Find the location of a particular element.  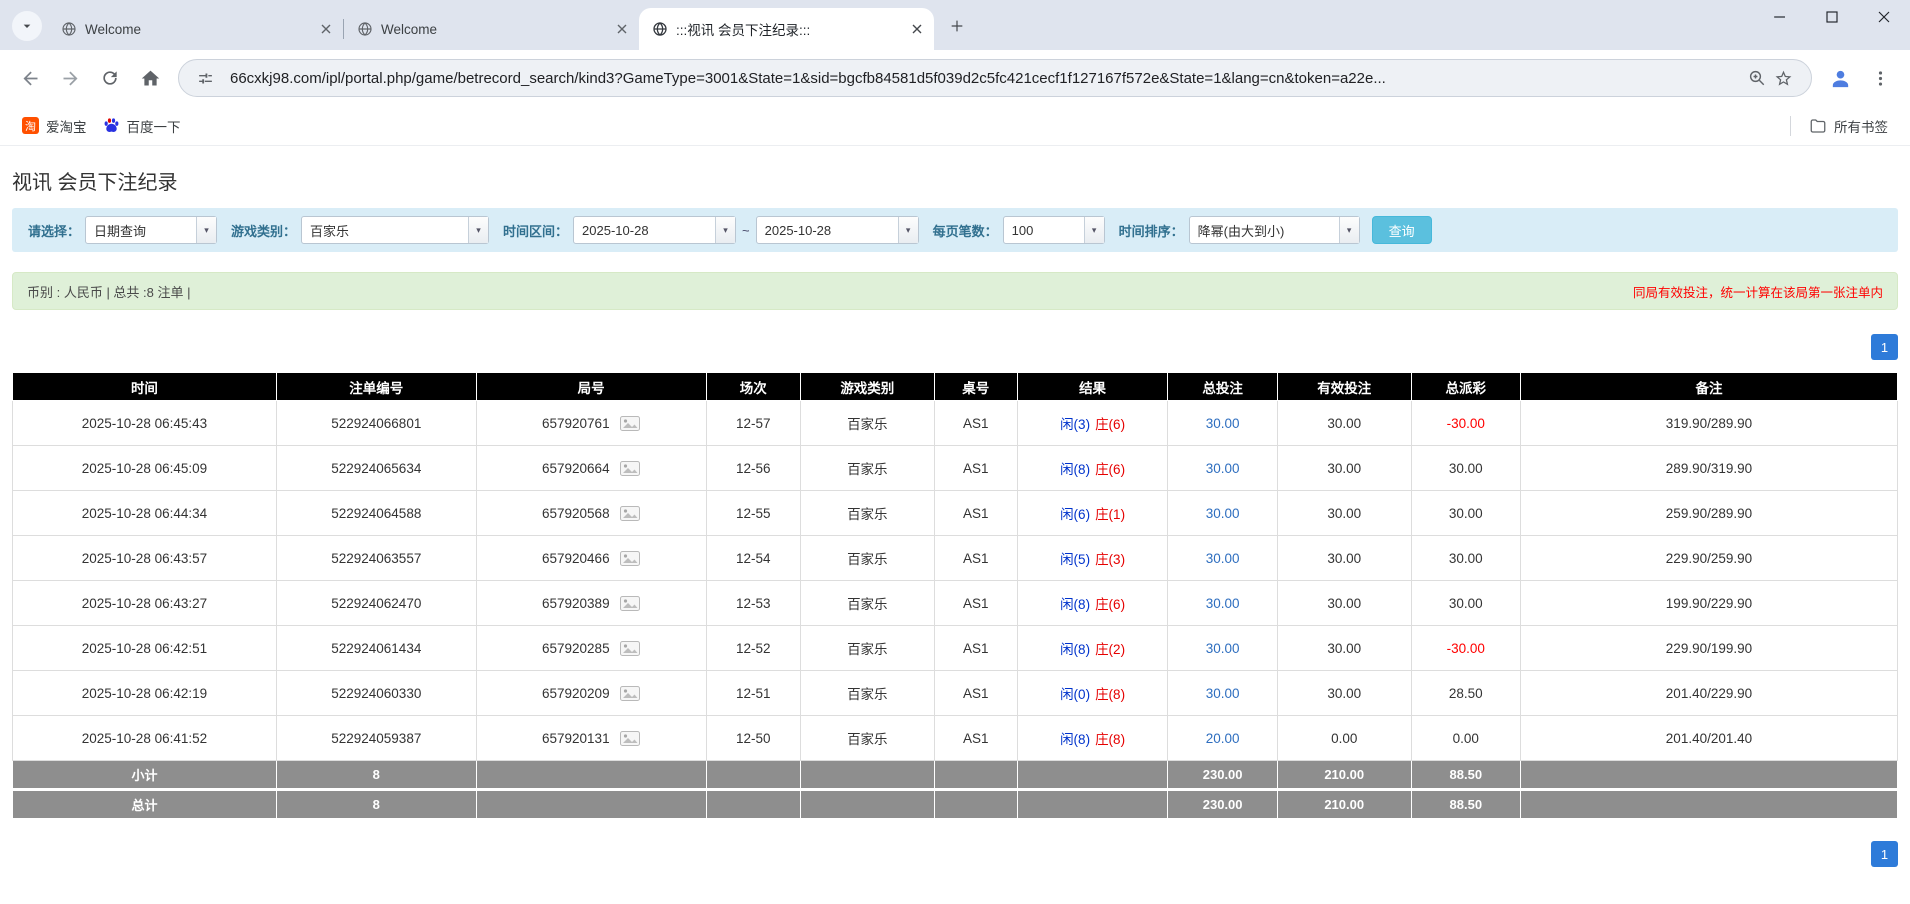

player-result: 闲(8) is located at coordinates (1075, 469).